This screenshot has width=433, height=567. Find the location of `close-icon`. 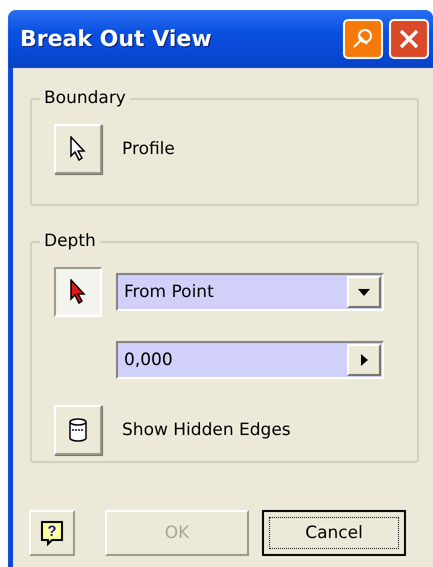

close-icon is located at coordinates (409, 39).